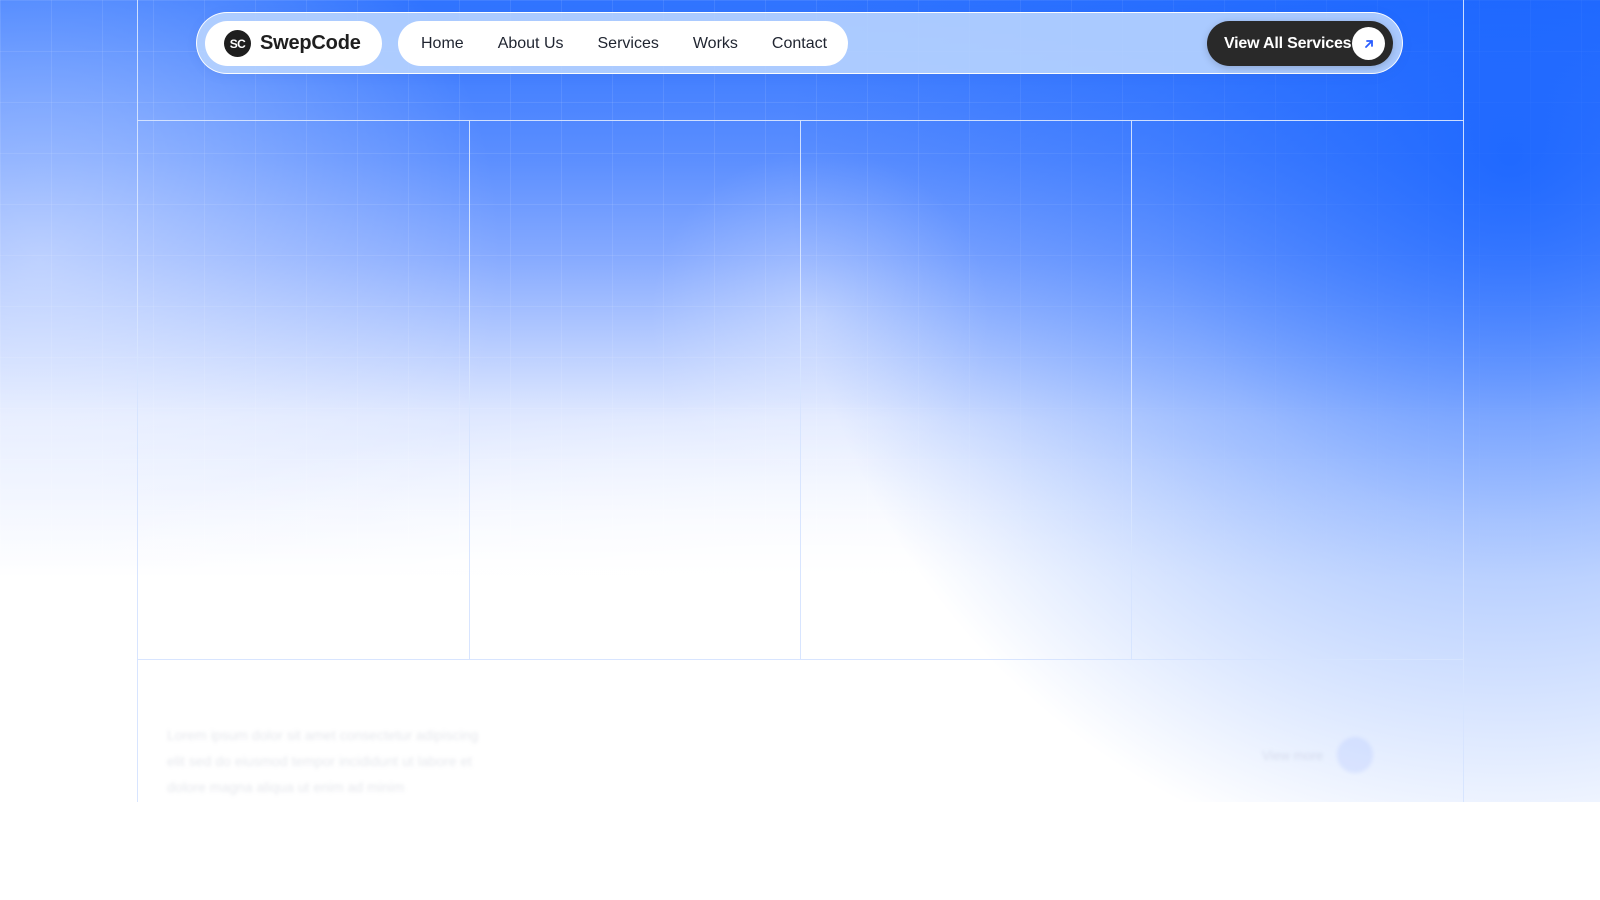  I want to click on bottom-divider-line, so click(800, 659).